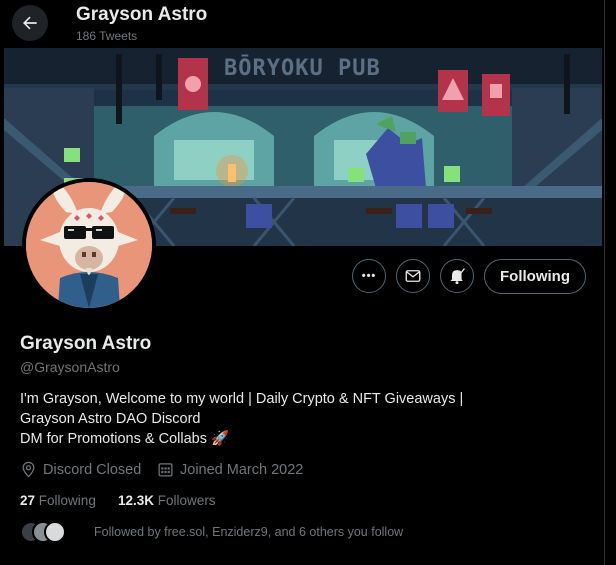  What do you see at coordinates (142, 14) in the screenshot?
I see `header-title: Grayson Astro` at bounding box center [142, 14].